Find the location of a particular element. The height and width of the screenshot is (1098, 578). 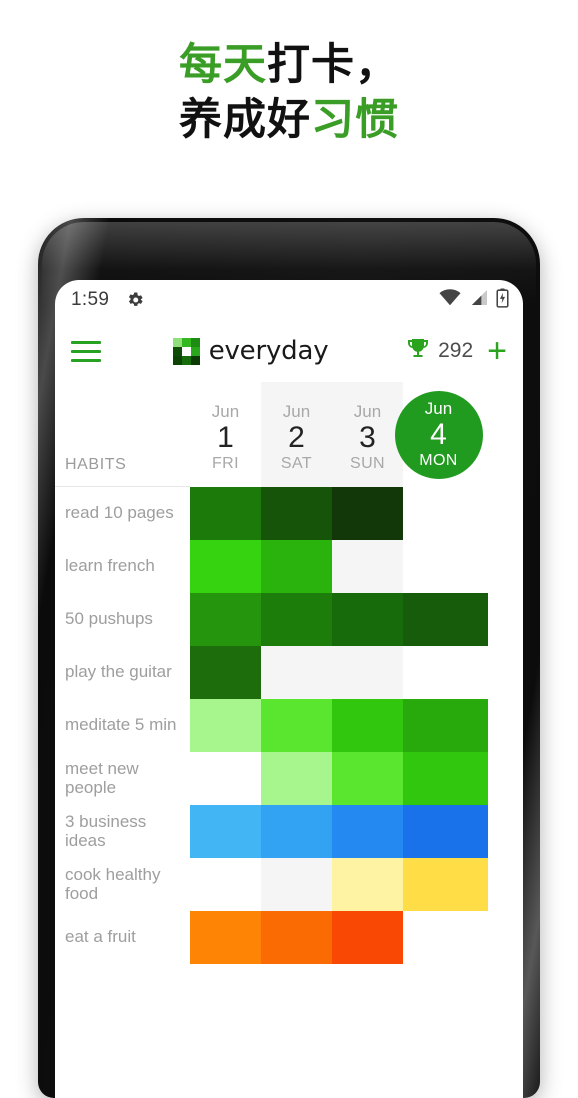

date-columns: Jun 1 FRI Jun 2 SAT Jun 3 SUN Jun 4 MON is located at coordinates (356, 434).